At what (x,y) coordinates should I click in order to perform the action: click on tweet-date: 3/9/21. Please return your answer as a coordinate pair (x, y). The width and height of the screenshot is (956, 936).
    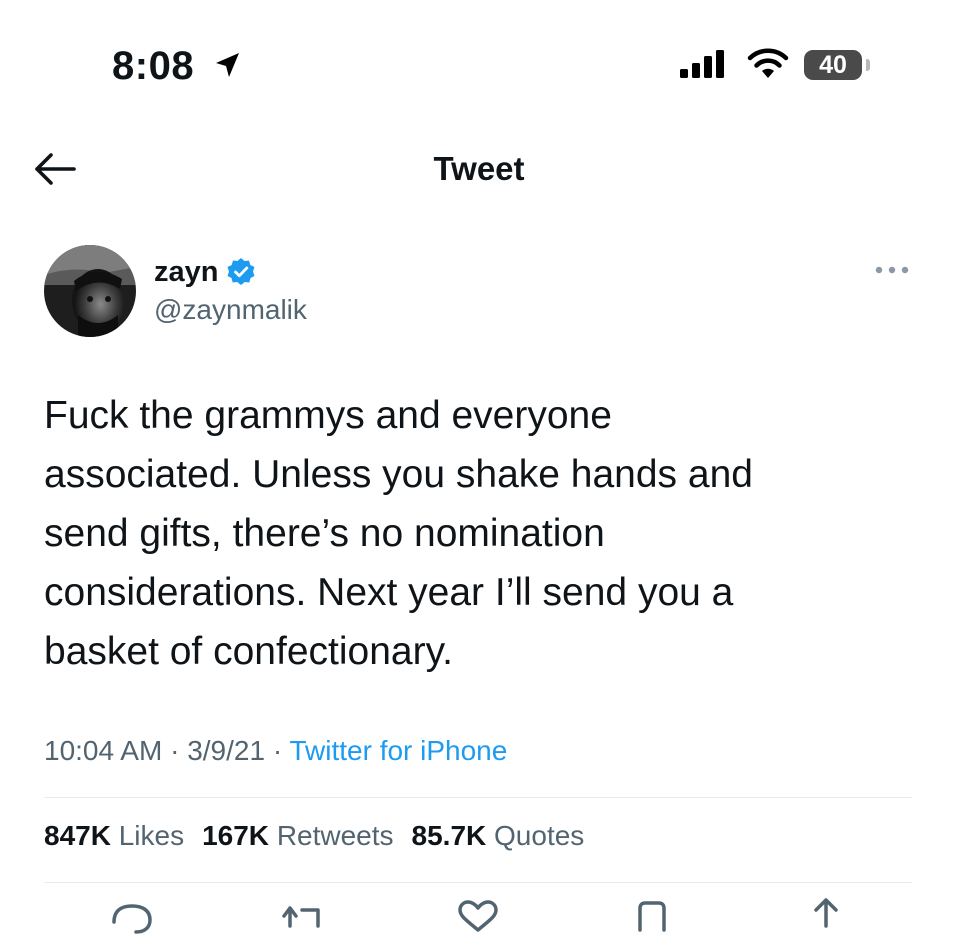
    Looking at the image, I should click on (226, 750).